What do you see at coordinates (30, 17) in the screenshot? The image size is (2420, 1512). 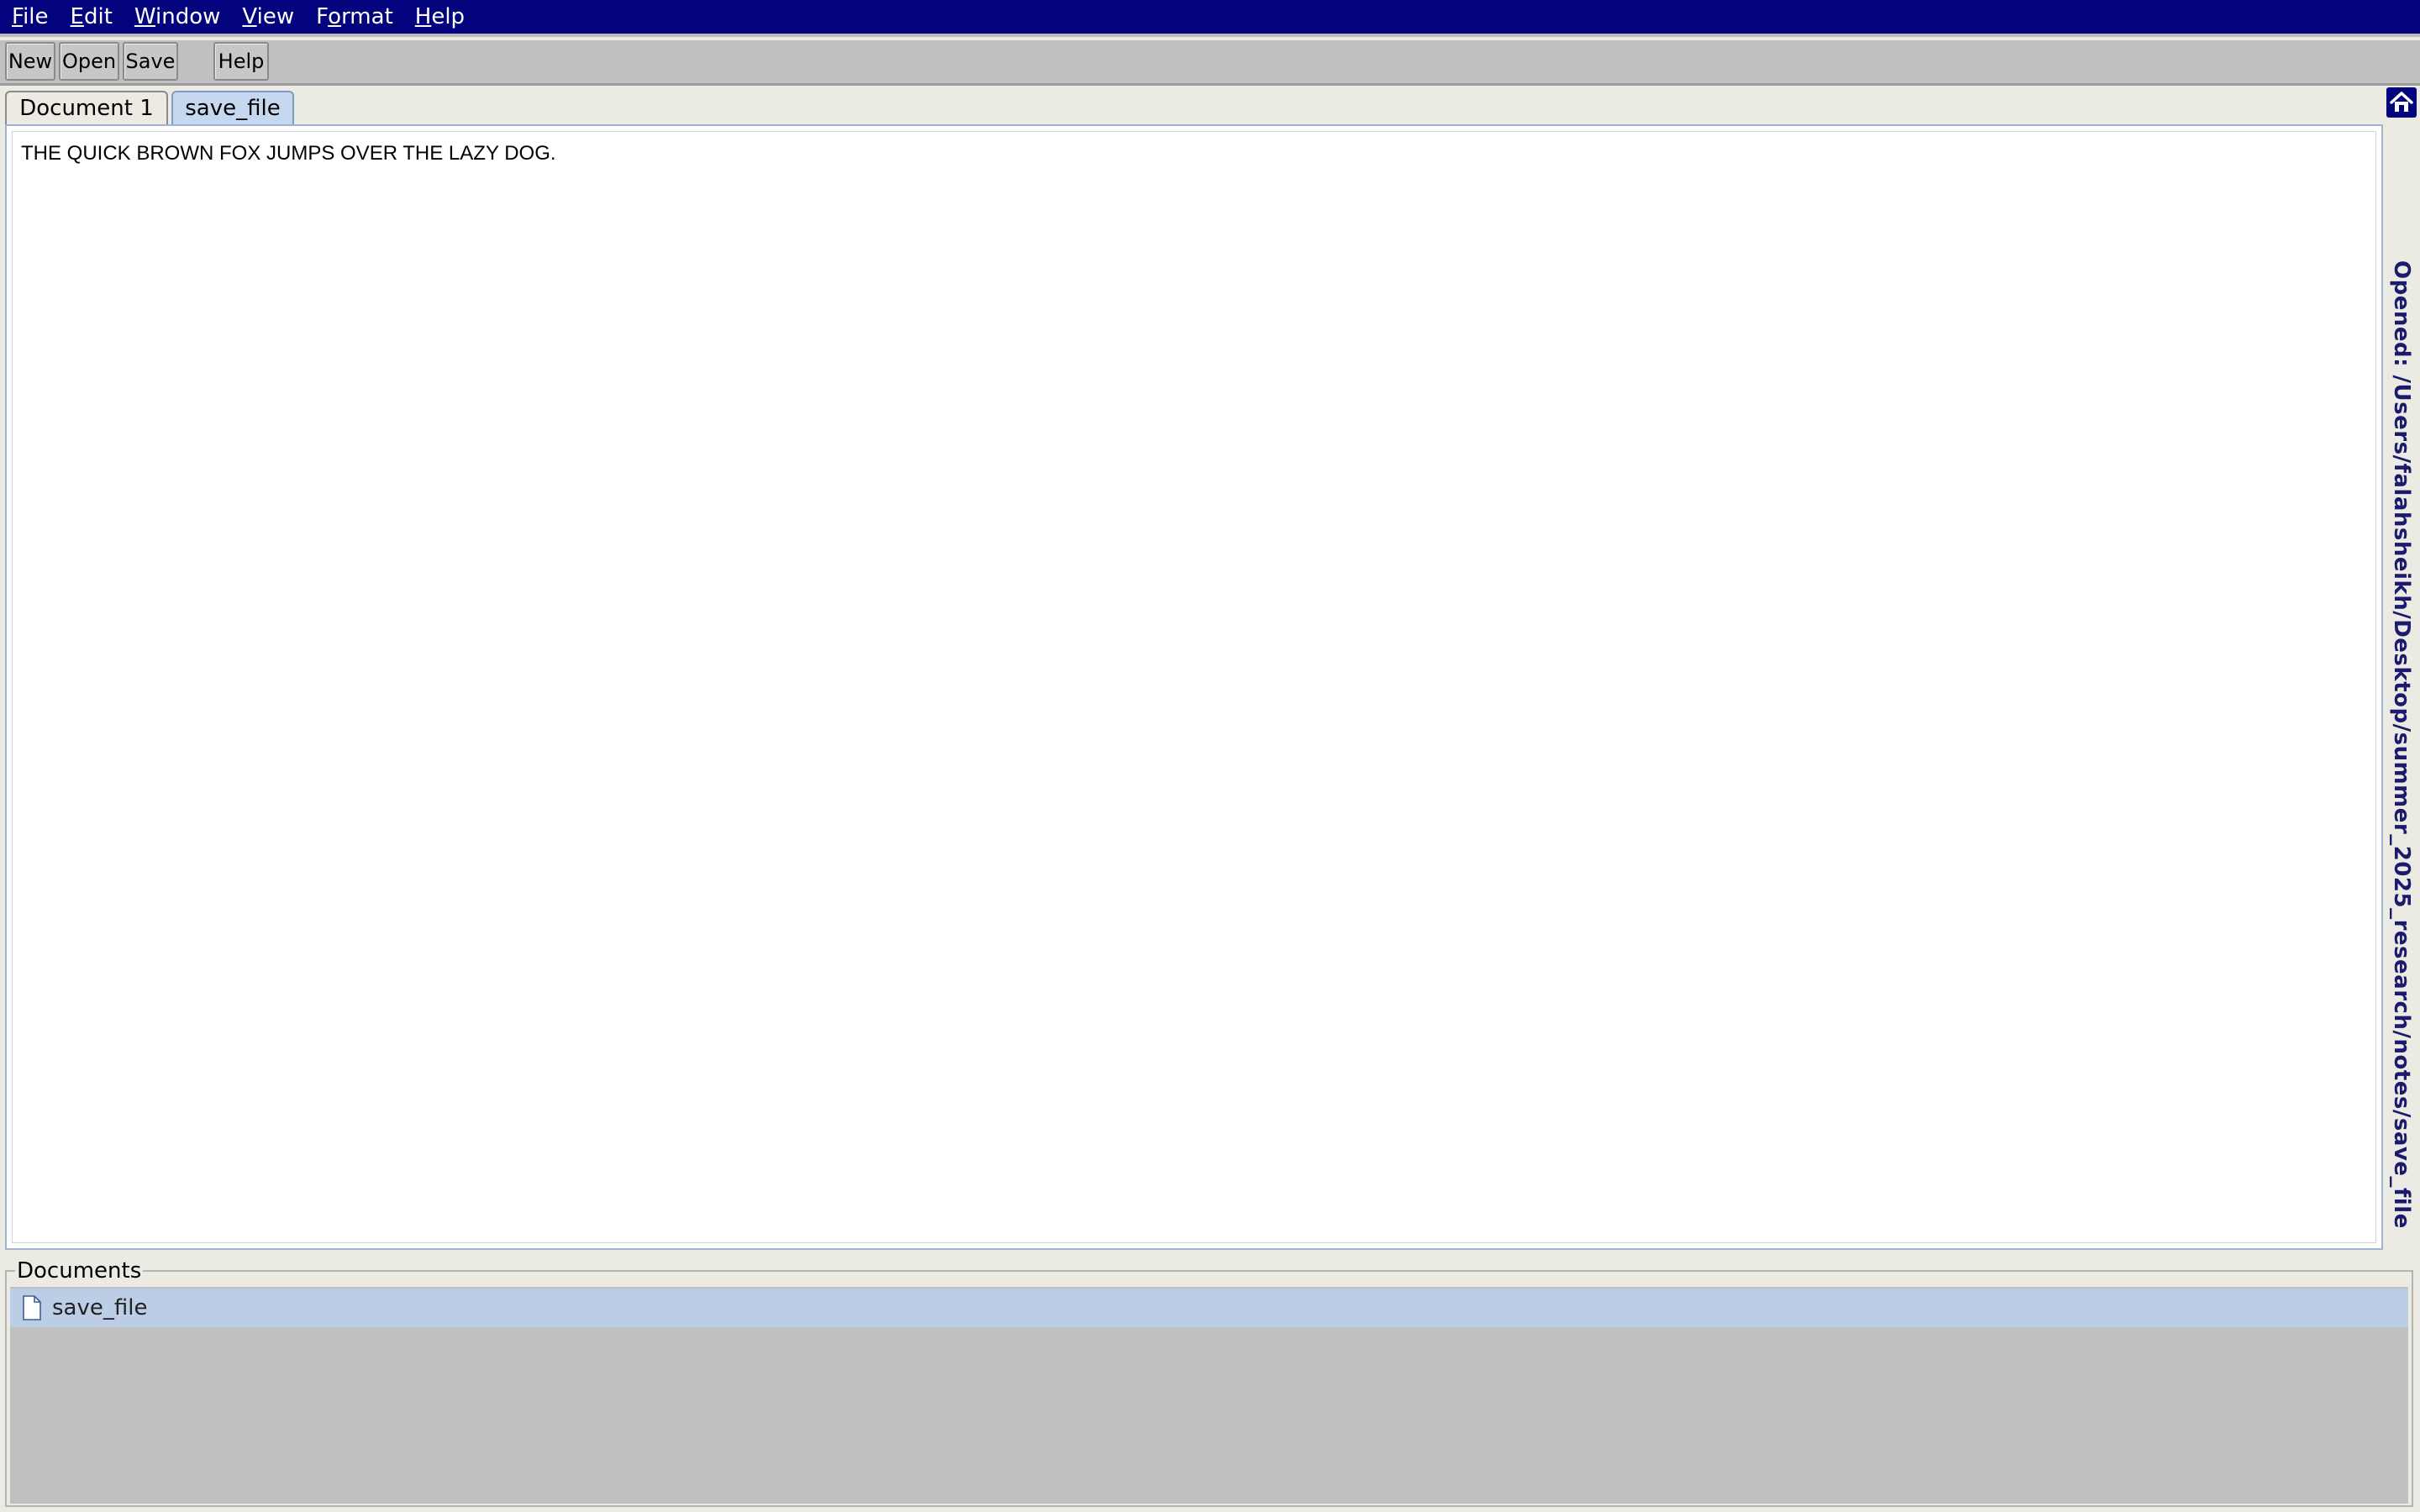 I see `menu-file: File` at bounding box center [30, 17].